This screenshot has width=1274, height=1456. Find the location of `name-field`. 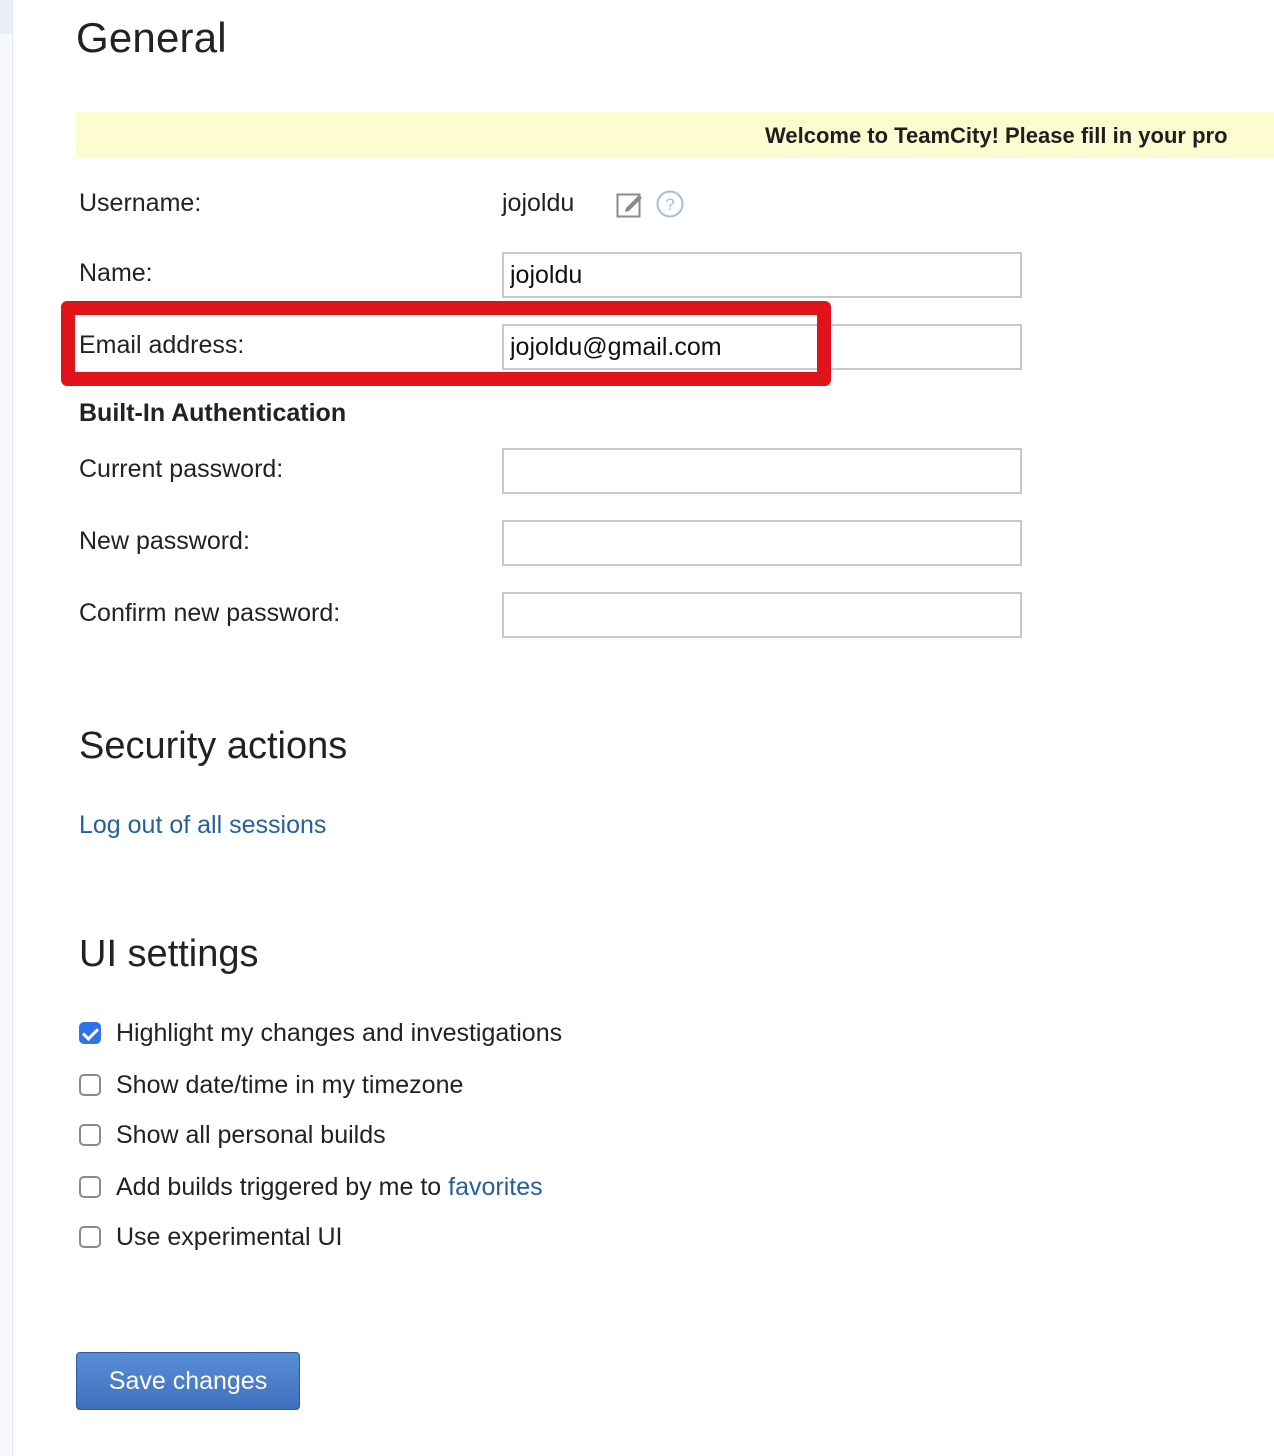

name-field is located at coordinates (762, 275).